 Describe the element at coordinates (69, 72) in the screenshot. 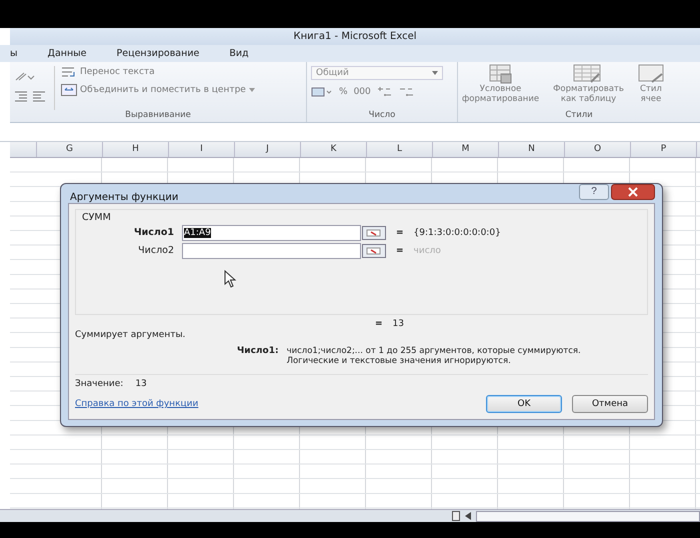

I see `wrap-text-icon` at that location.